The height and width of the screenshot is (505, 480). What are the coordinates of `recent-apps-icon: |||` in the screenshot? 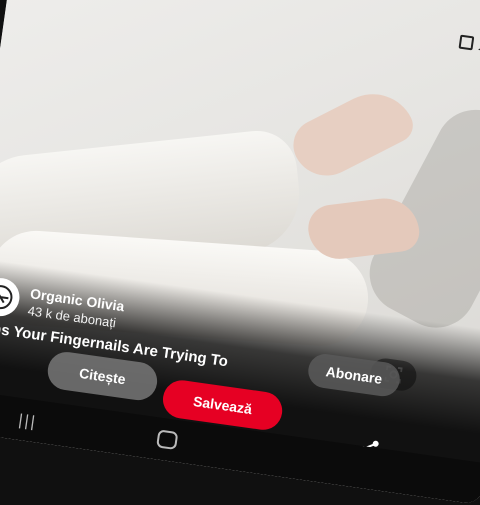 It's located at (27, 422).